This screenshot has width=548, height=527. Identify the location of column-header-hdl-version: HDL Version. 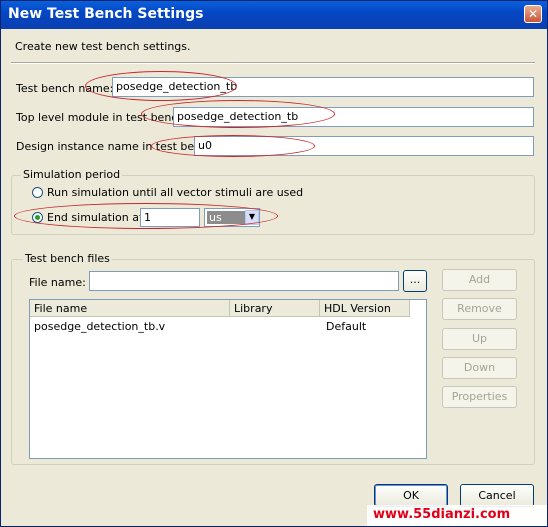
(365, 308).